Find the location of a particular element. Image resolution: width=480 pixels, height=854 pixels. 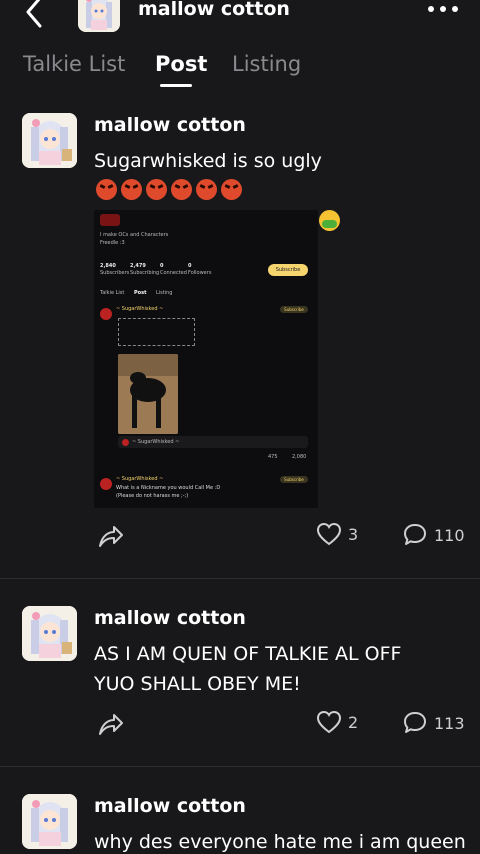

mini-tab: Talkie List is located at coordinates (112, 293).